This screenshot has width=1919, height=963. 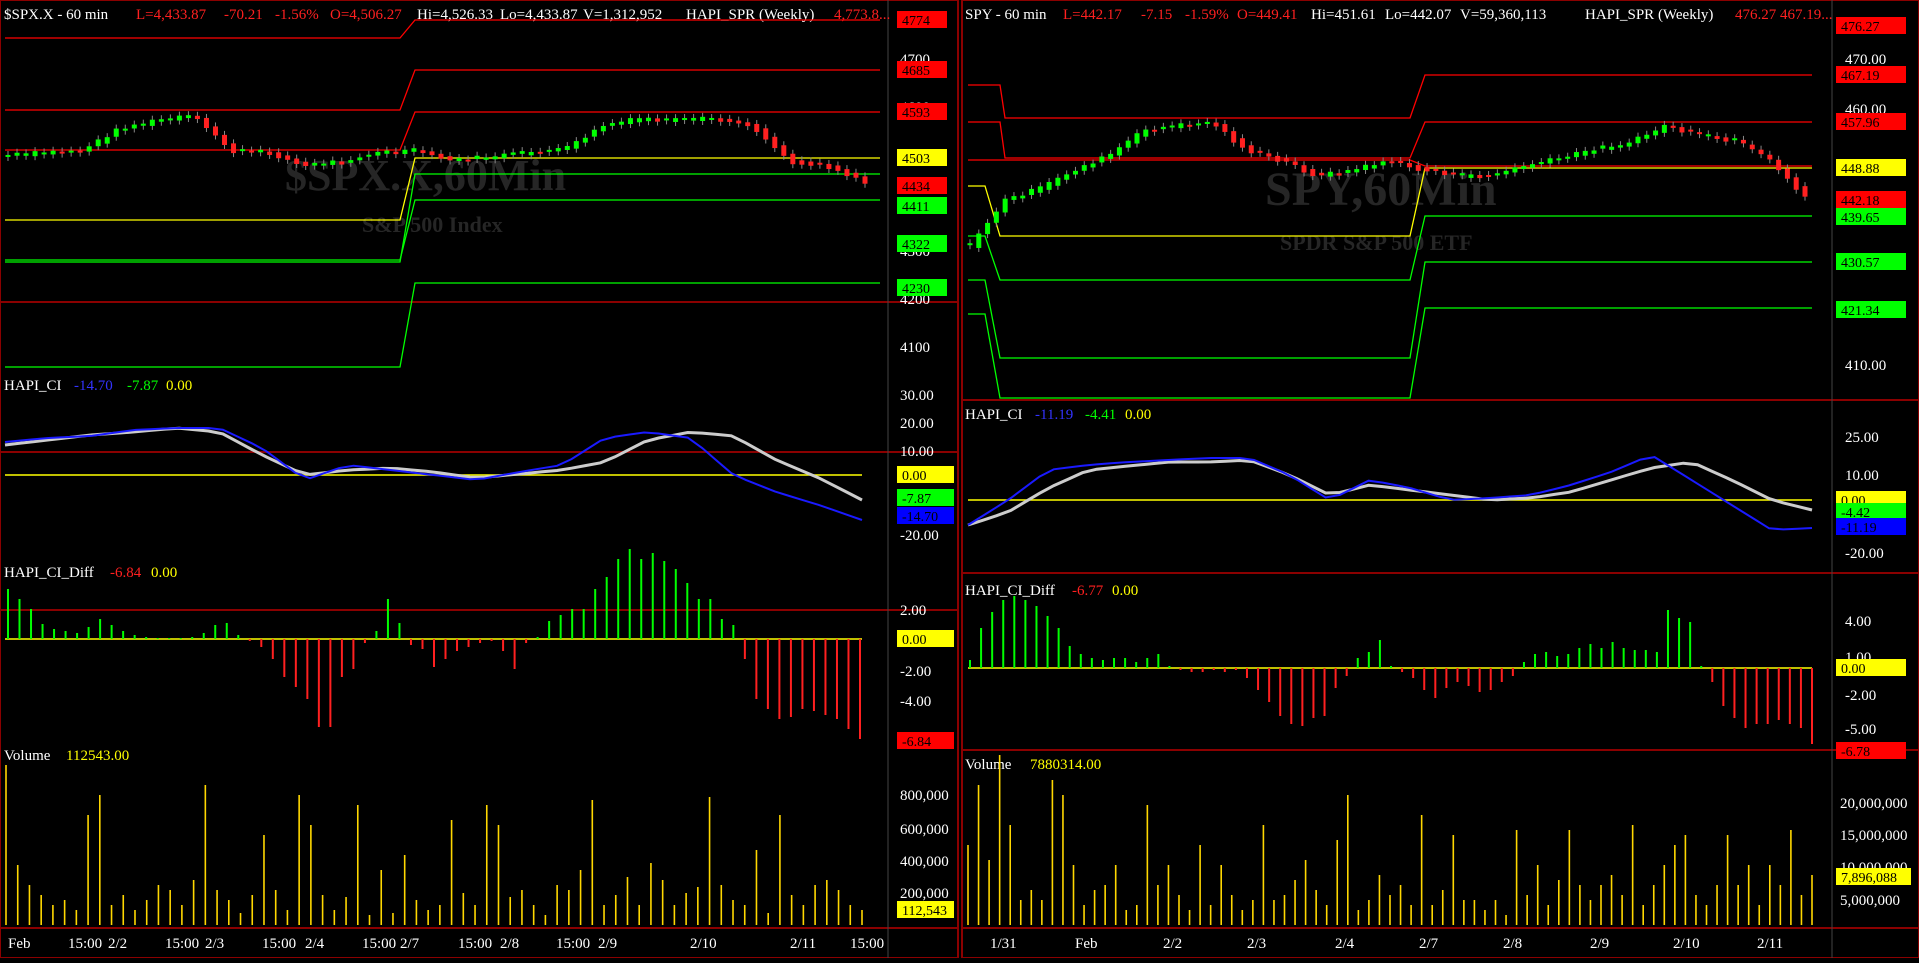 What do you see at coordinates (1503, 15) in the screenshot?
I see `volume-total: V=59,360,113` at bounding box center [1503, 15].